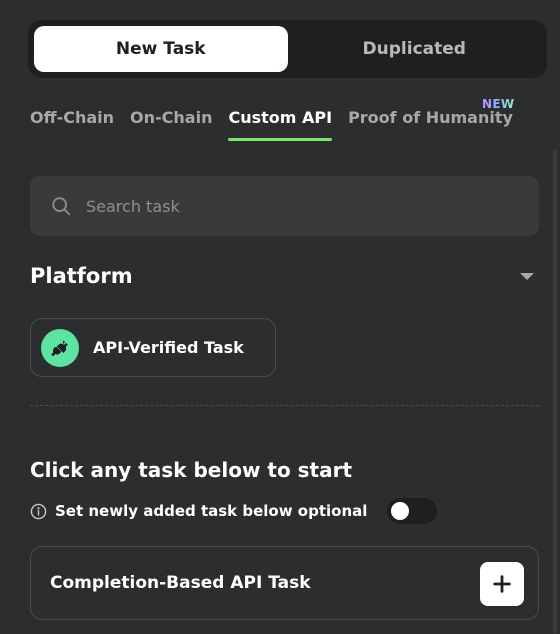  Describe the element at coordinates (280, 124) in the screenshot. I see `tab-custom-api: Custom API` at that location.